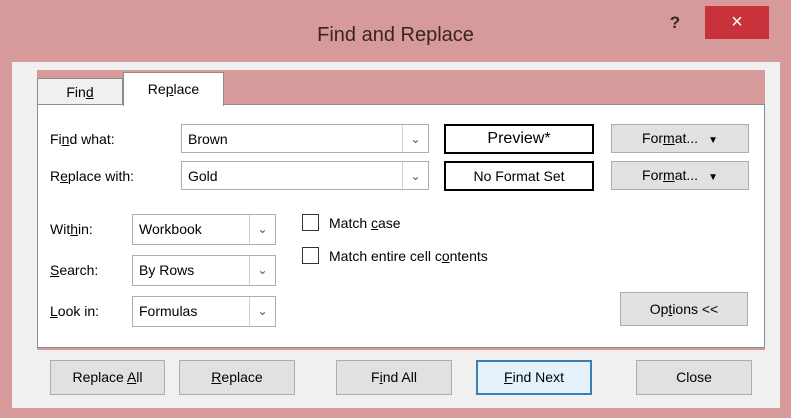  What do you see at coordinates (208, 139) in the screenshot?
I see `find-what-value: Brown` at bounding box center [208, 139].